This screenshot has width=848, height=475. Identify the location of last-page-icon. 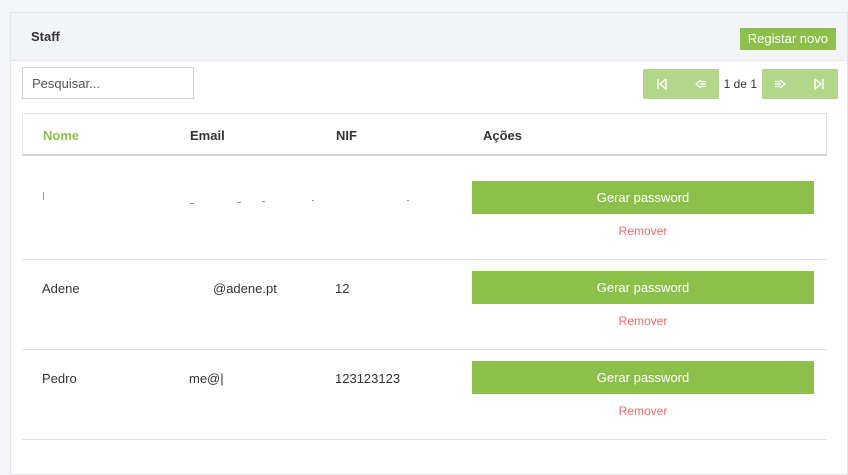
(819, 84).